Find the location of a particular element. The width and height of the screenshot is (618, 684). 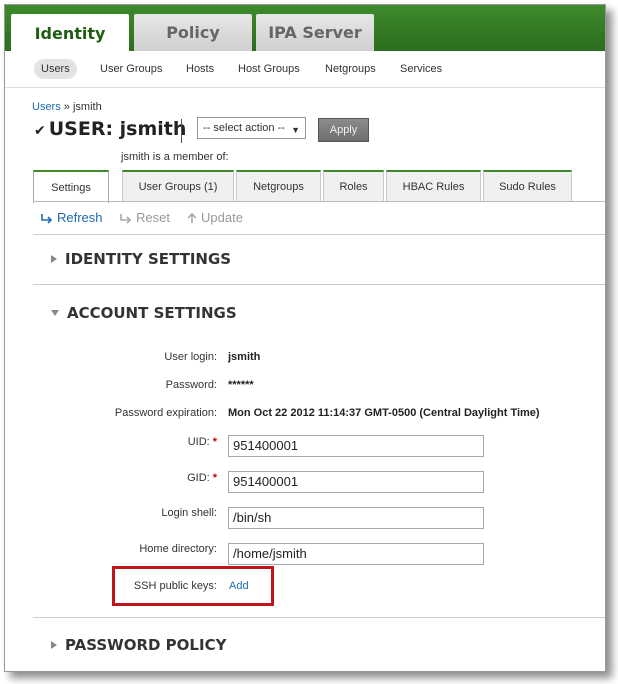

home-directory-label: Home directory: is located at coordinates (178, 549).